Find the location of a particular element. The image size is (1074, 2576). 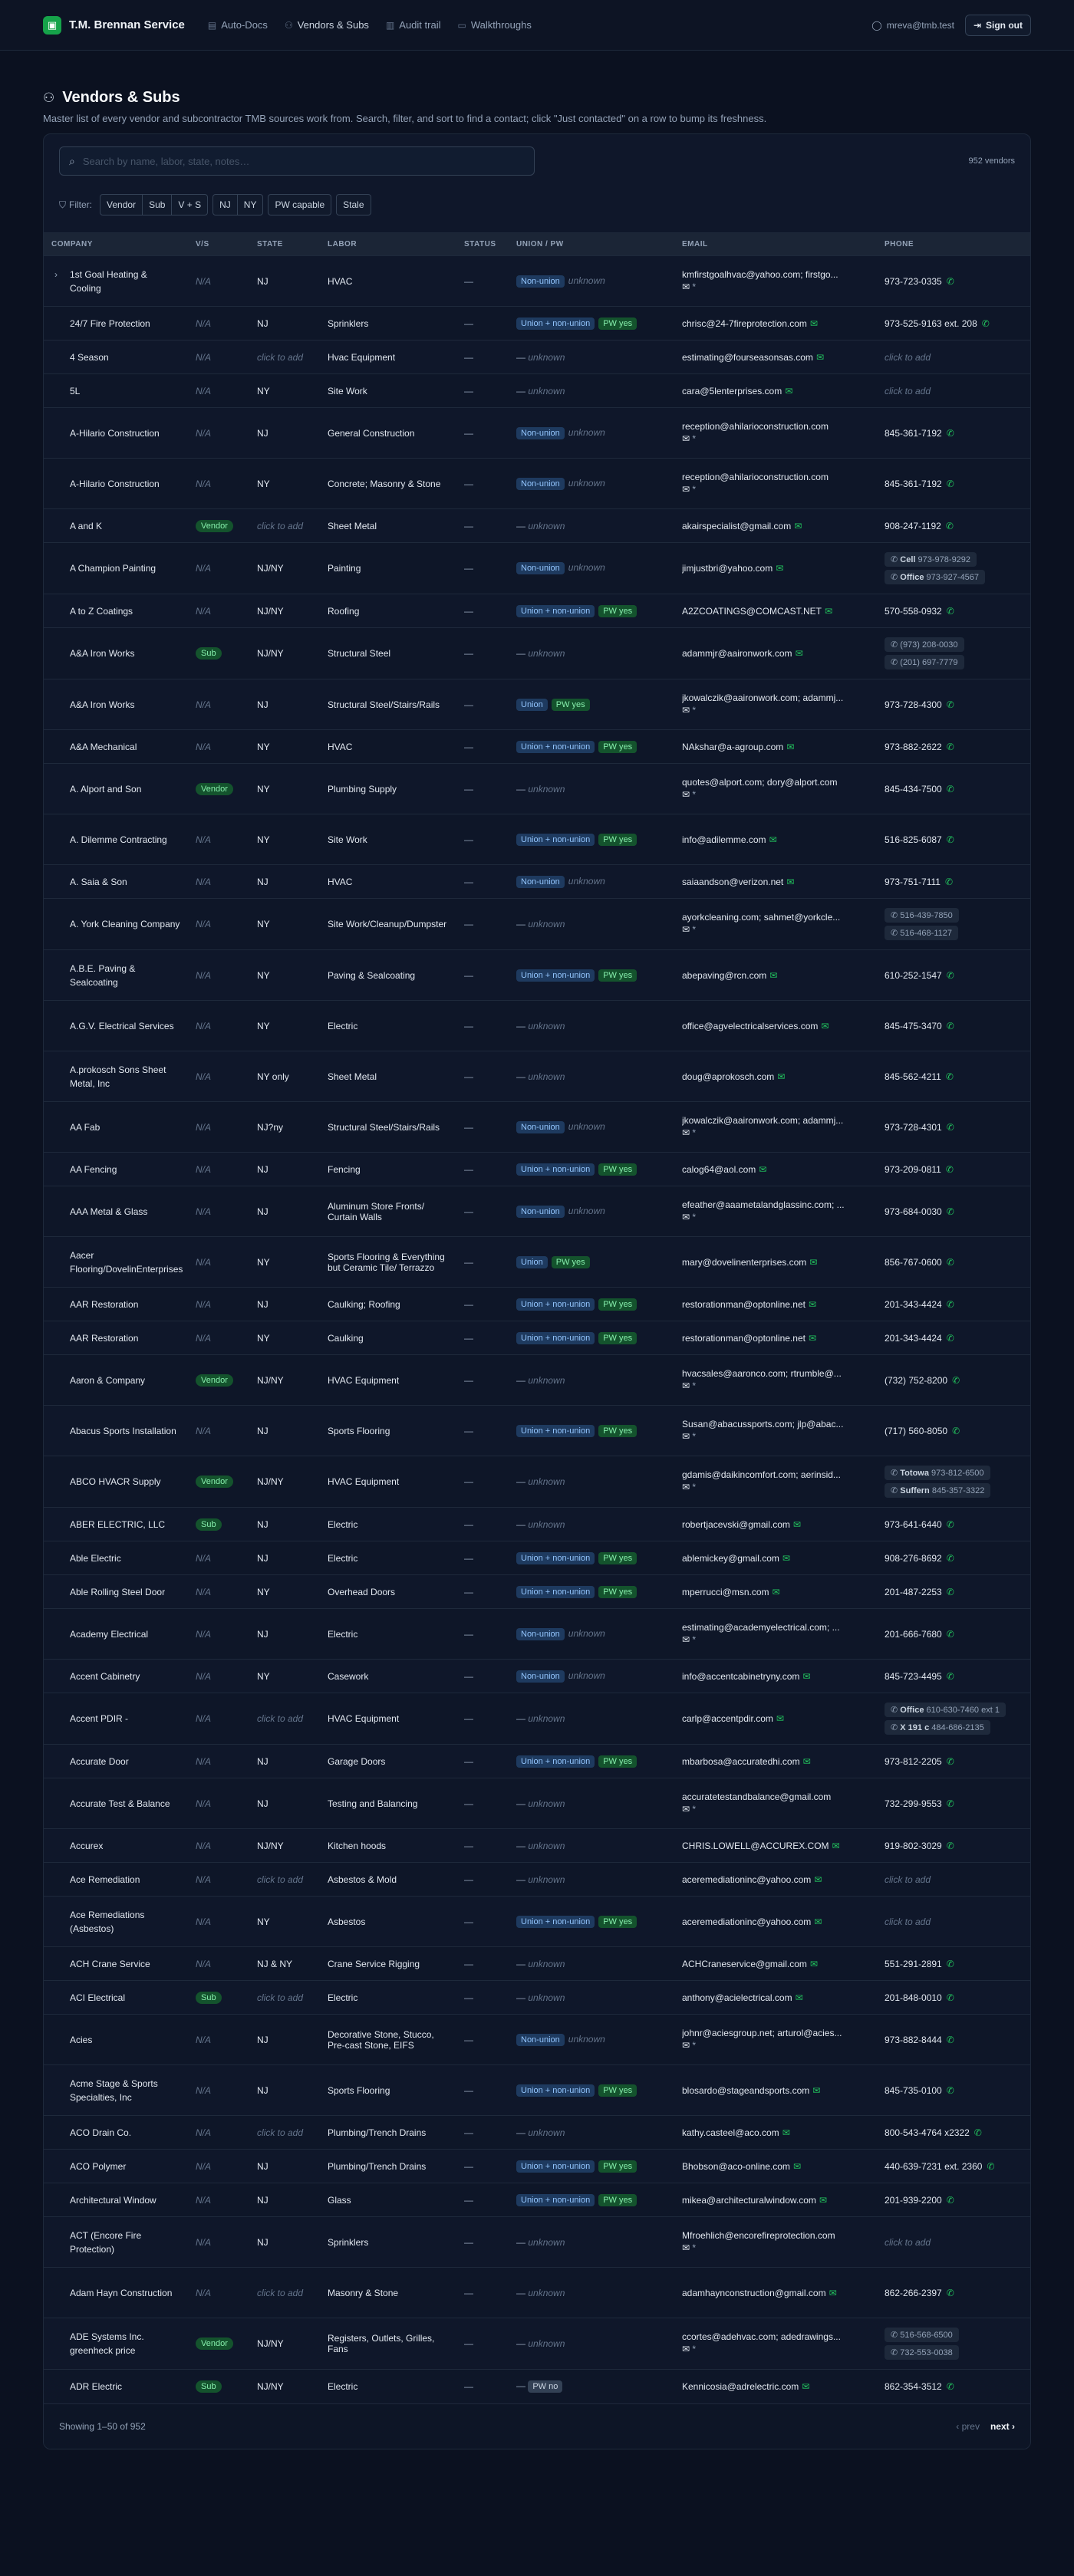

nav-vendors-subs: ⚇ Vendors & Subs is located at coordinates (327, 25).